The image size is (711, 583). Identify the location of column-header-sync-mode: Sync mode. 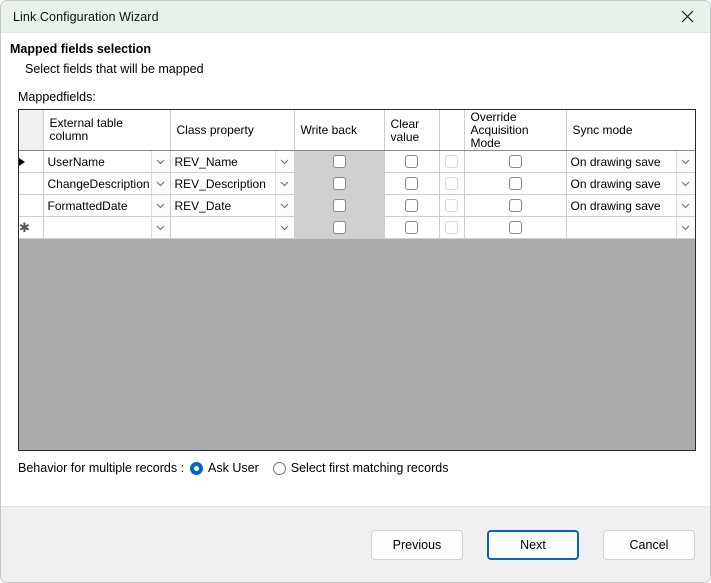
(630, 130).